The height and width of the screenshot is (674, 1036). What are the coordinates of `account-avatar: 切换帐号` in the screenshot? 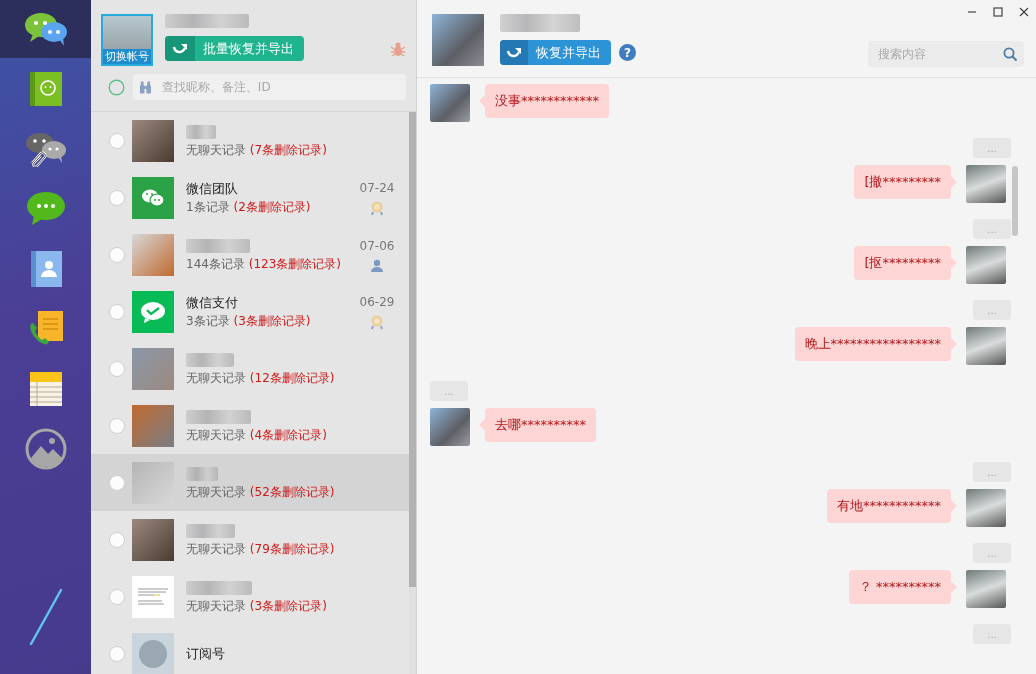 It's located at (127, 40).